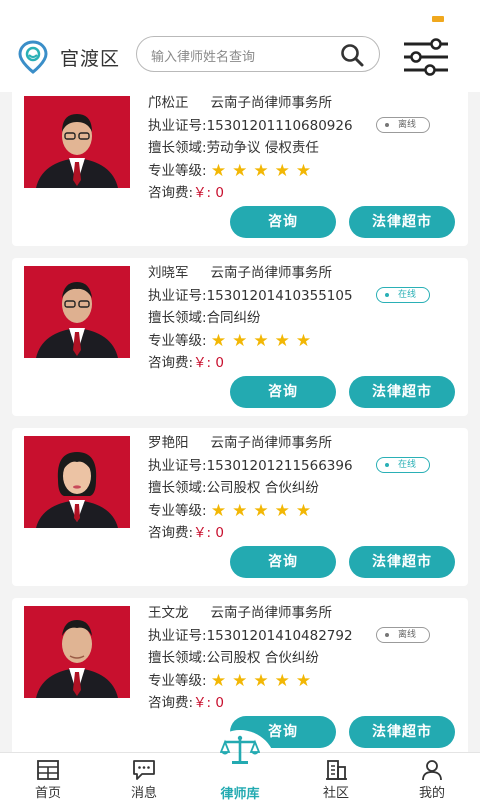 This screenshot has width=480, height=800. Describe the element at coordinates (168, 103) in the screenshot. I see `lawyer-name: 邝松正` at that location.